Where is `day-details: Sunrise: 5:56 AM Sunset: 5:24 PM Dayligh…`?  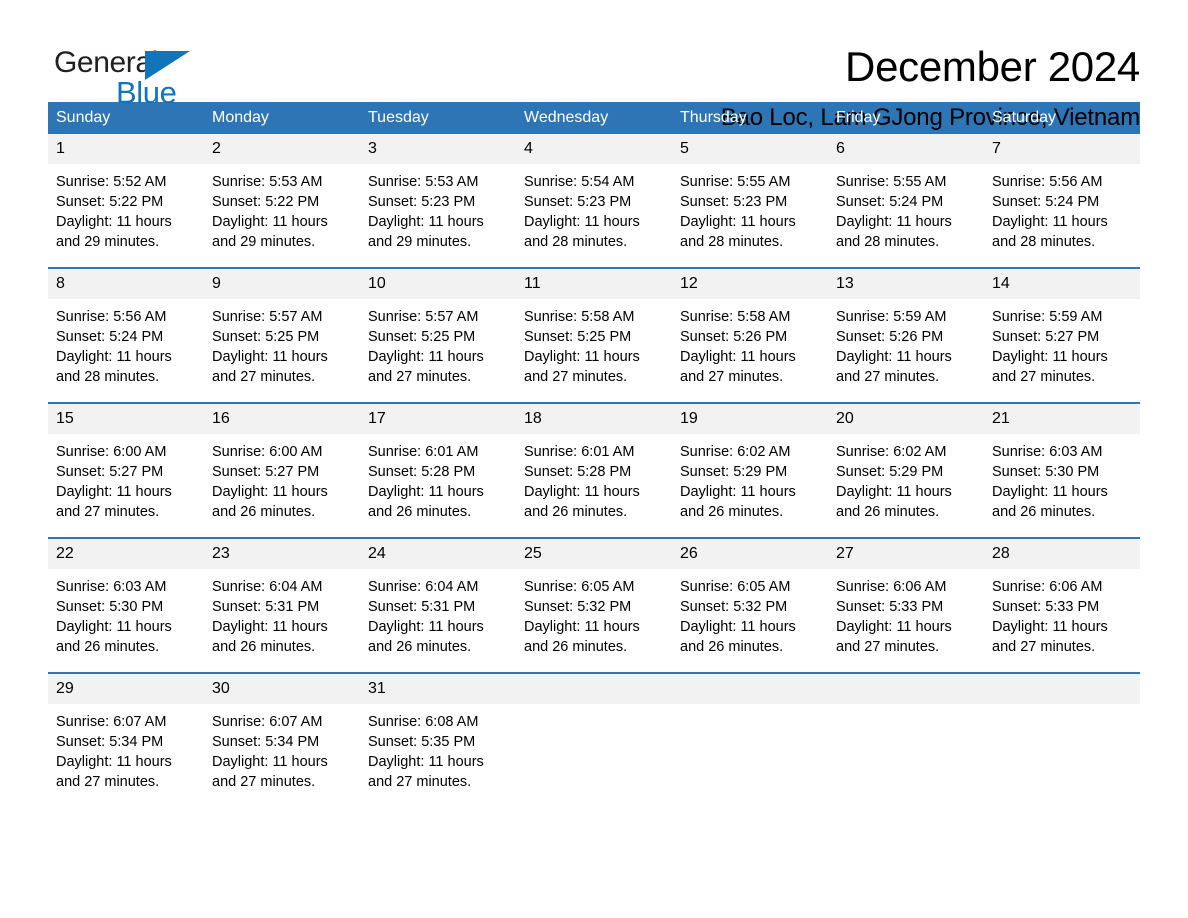 day-details: Sunrise: 5:56 AM Sunset: 5:24 PM Dayligh… is located at coordinates (1062, 208).